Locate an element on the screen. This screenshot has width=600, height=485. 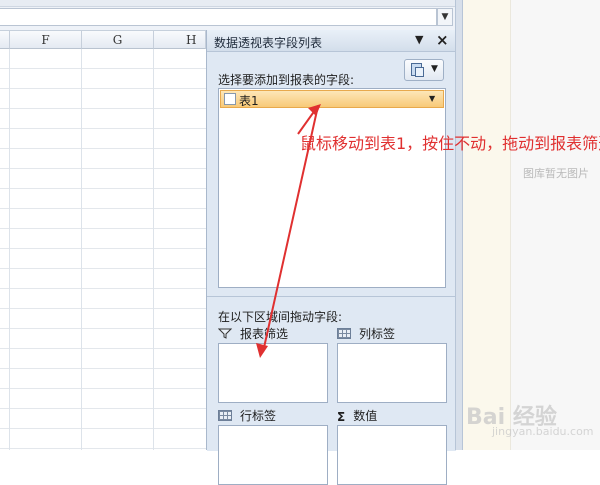
expand-formula-bar-chevron-icon: ▼ is located at coordinates (445, 17).